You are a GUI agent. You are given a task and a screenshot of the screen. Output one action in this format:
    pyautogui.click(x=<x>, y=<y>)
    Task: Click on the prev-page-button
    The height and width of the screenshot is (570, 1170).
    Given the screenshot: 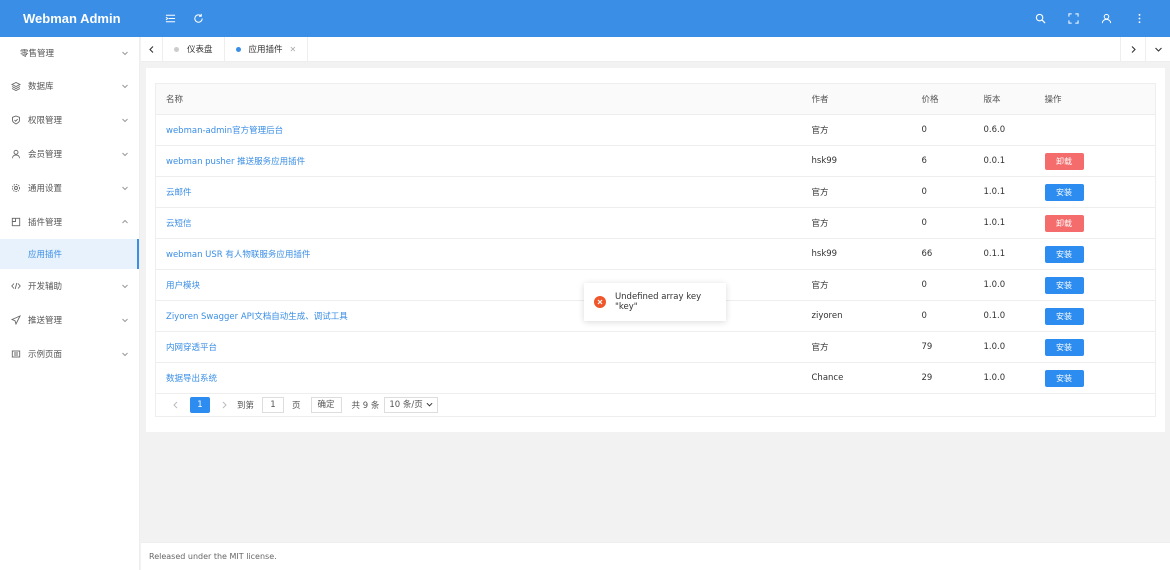 What is the action you would take?
    pyautogui.click(x=176, y=405)
    